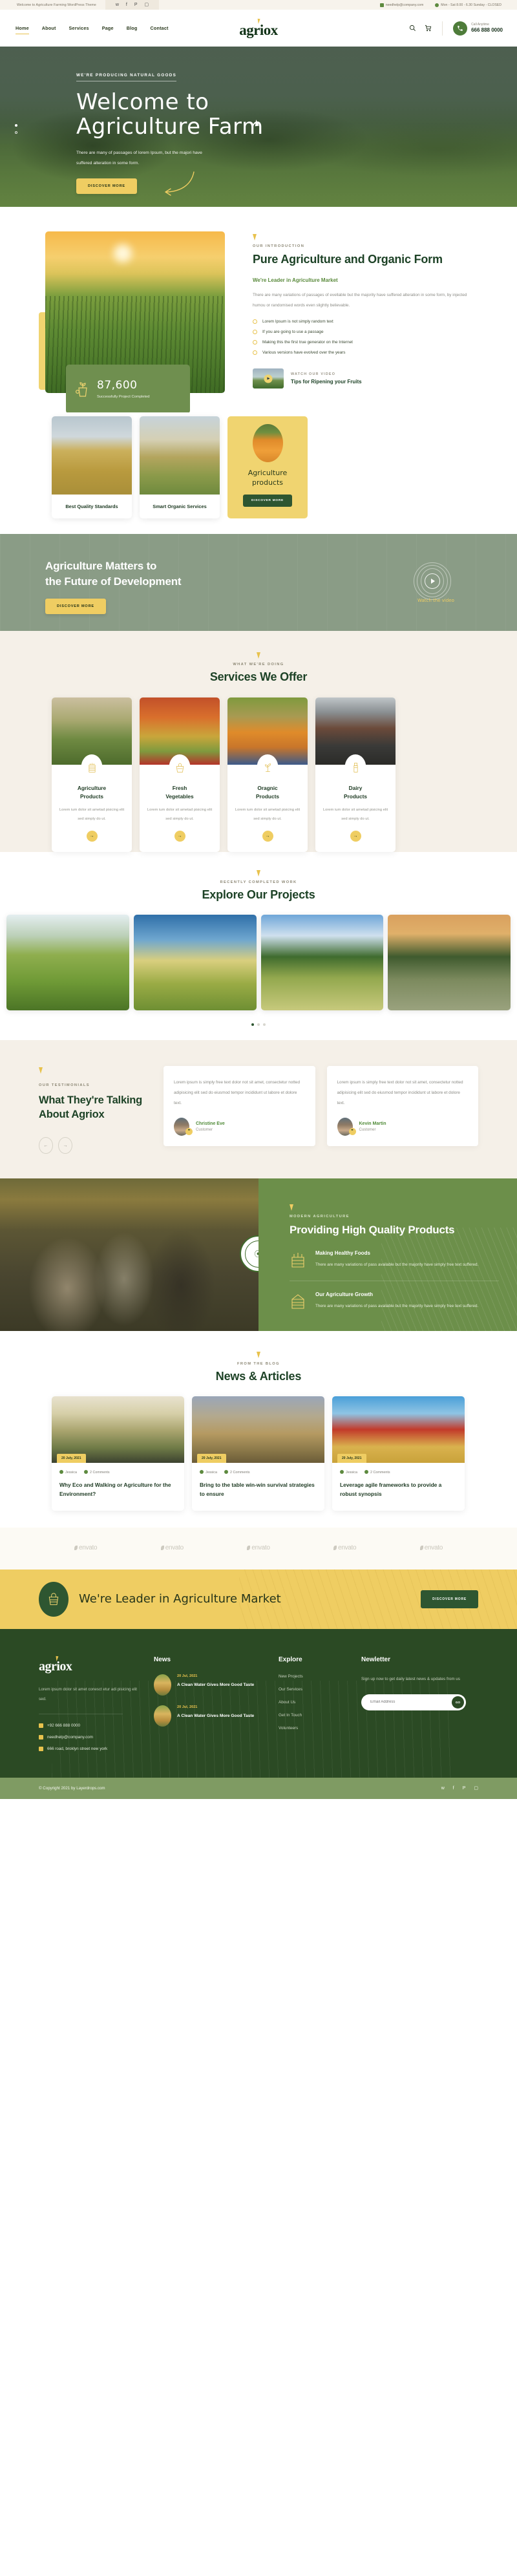 This screenshot has width=517, height=2576. I want to click on footer-phone: +92 666 888 0000, so click(90, 1726).